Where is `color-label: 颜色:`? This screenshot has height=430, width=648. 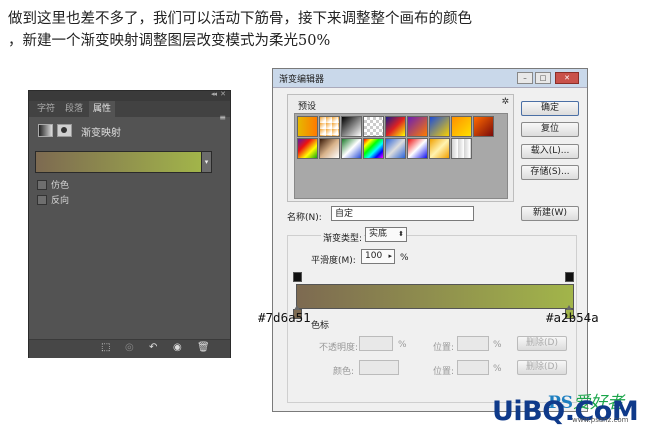 color-label: 颜色: is located at coordinates (344, 372).